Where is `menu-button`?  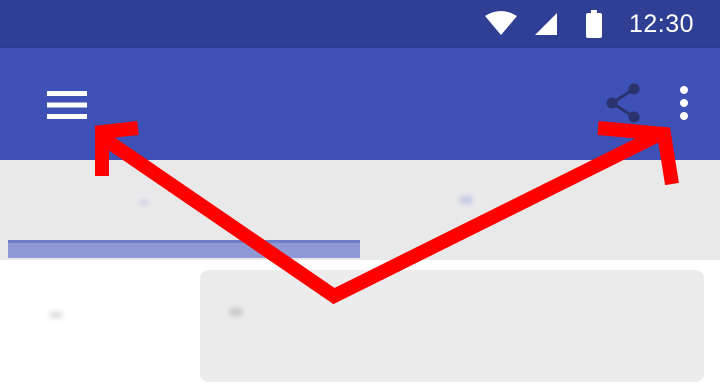 menu-button is located at coordinates (67, 105).